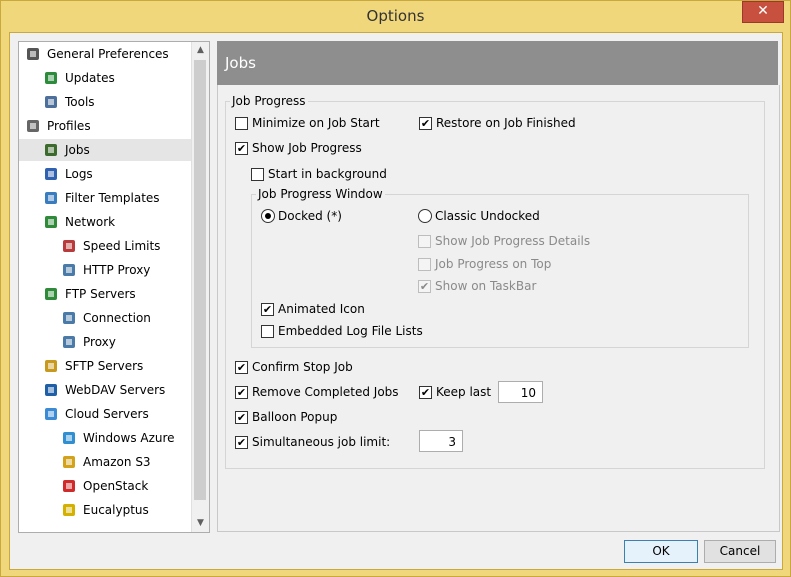  Describe the element at coordinates (79, 174) in the screenshot. I see `tree-item-label: Logs` at that location.